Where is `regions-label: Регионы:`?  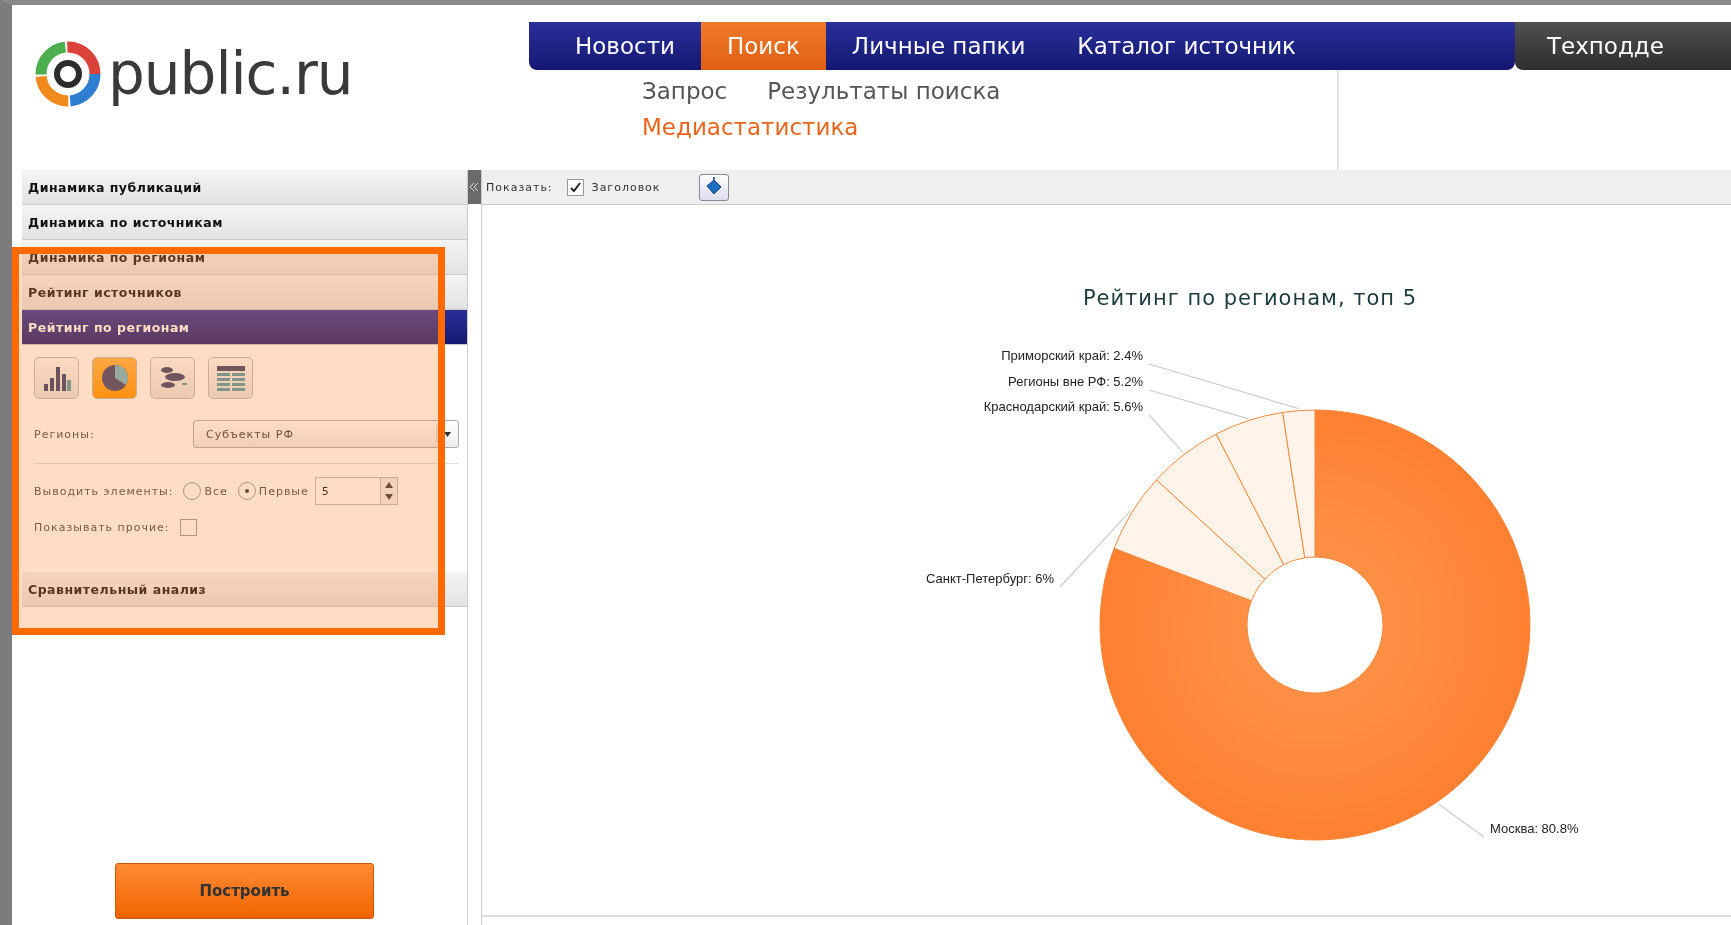 regions-label: Регионы: is located at coordinates (64, 434).